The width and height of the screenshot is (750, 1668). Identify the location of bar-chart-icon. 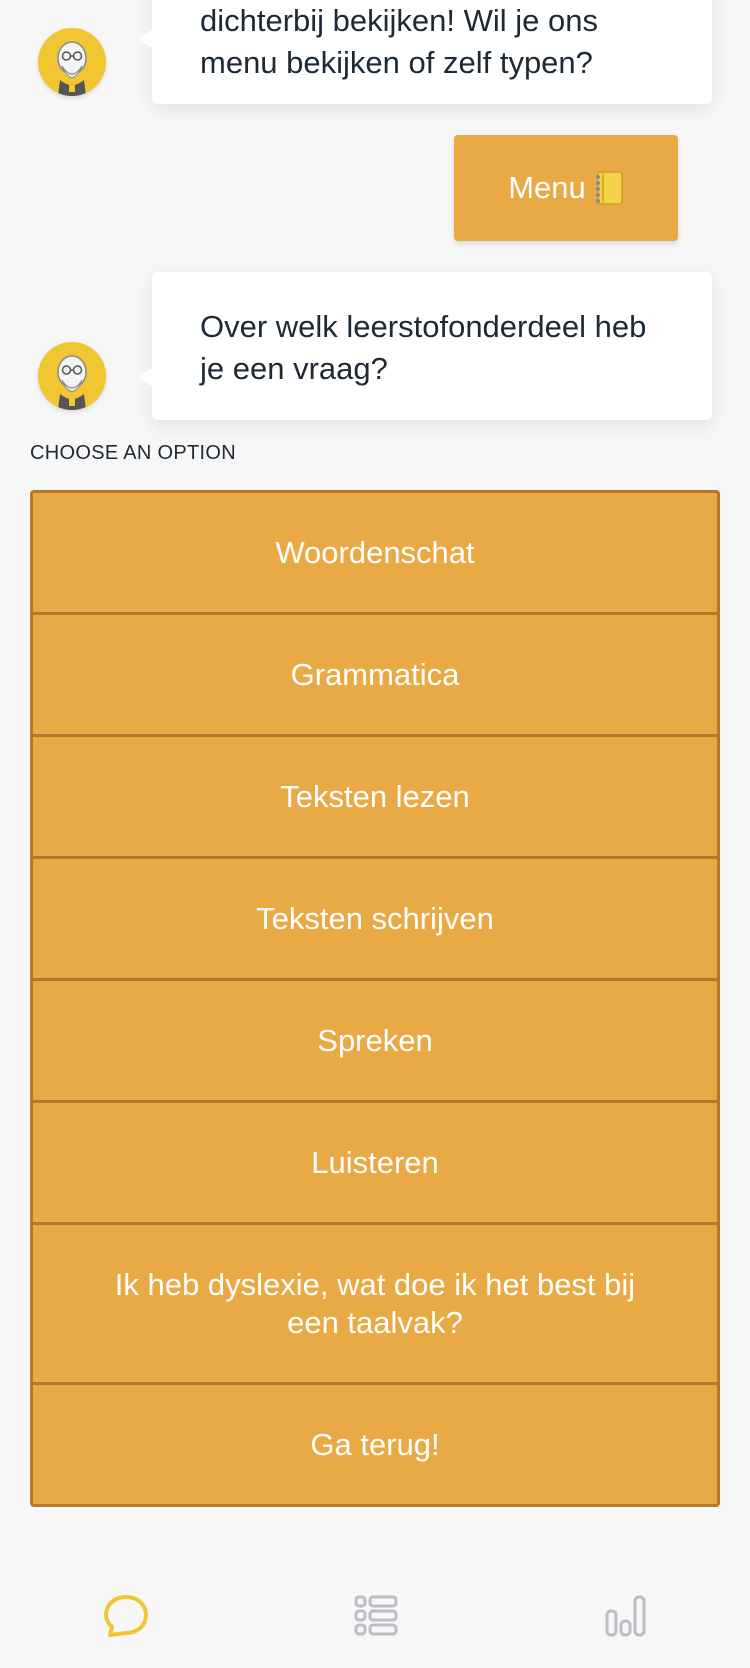
(625, 1616).